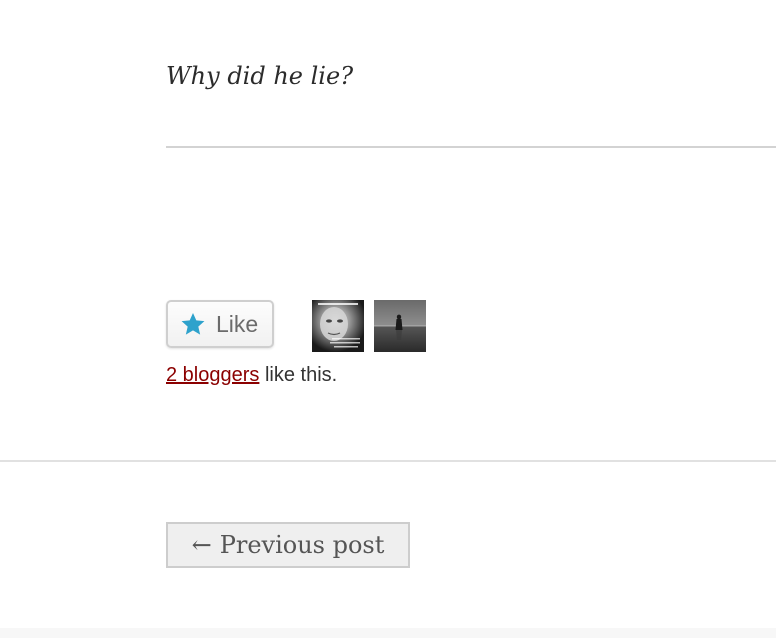  Describe the element at coordinates (388, 633) in the screenshot. I see `footer-band` at that location.